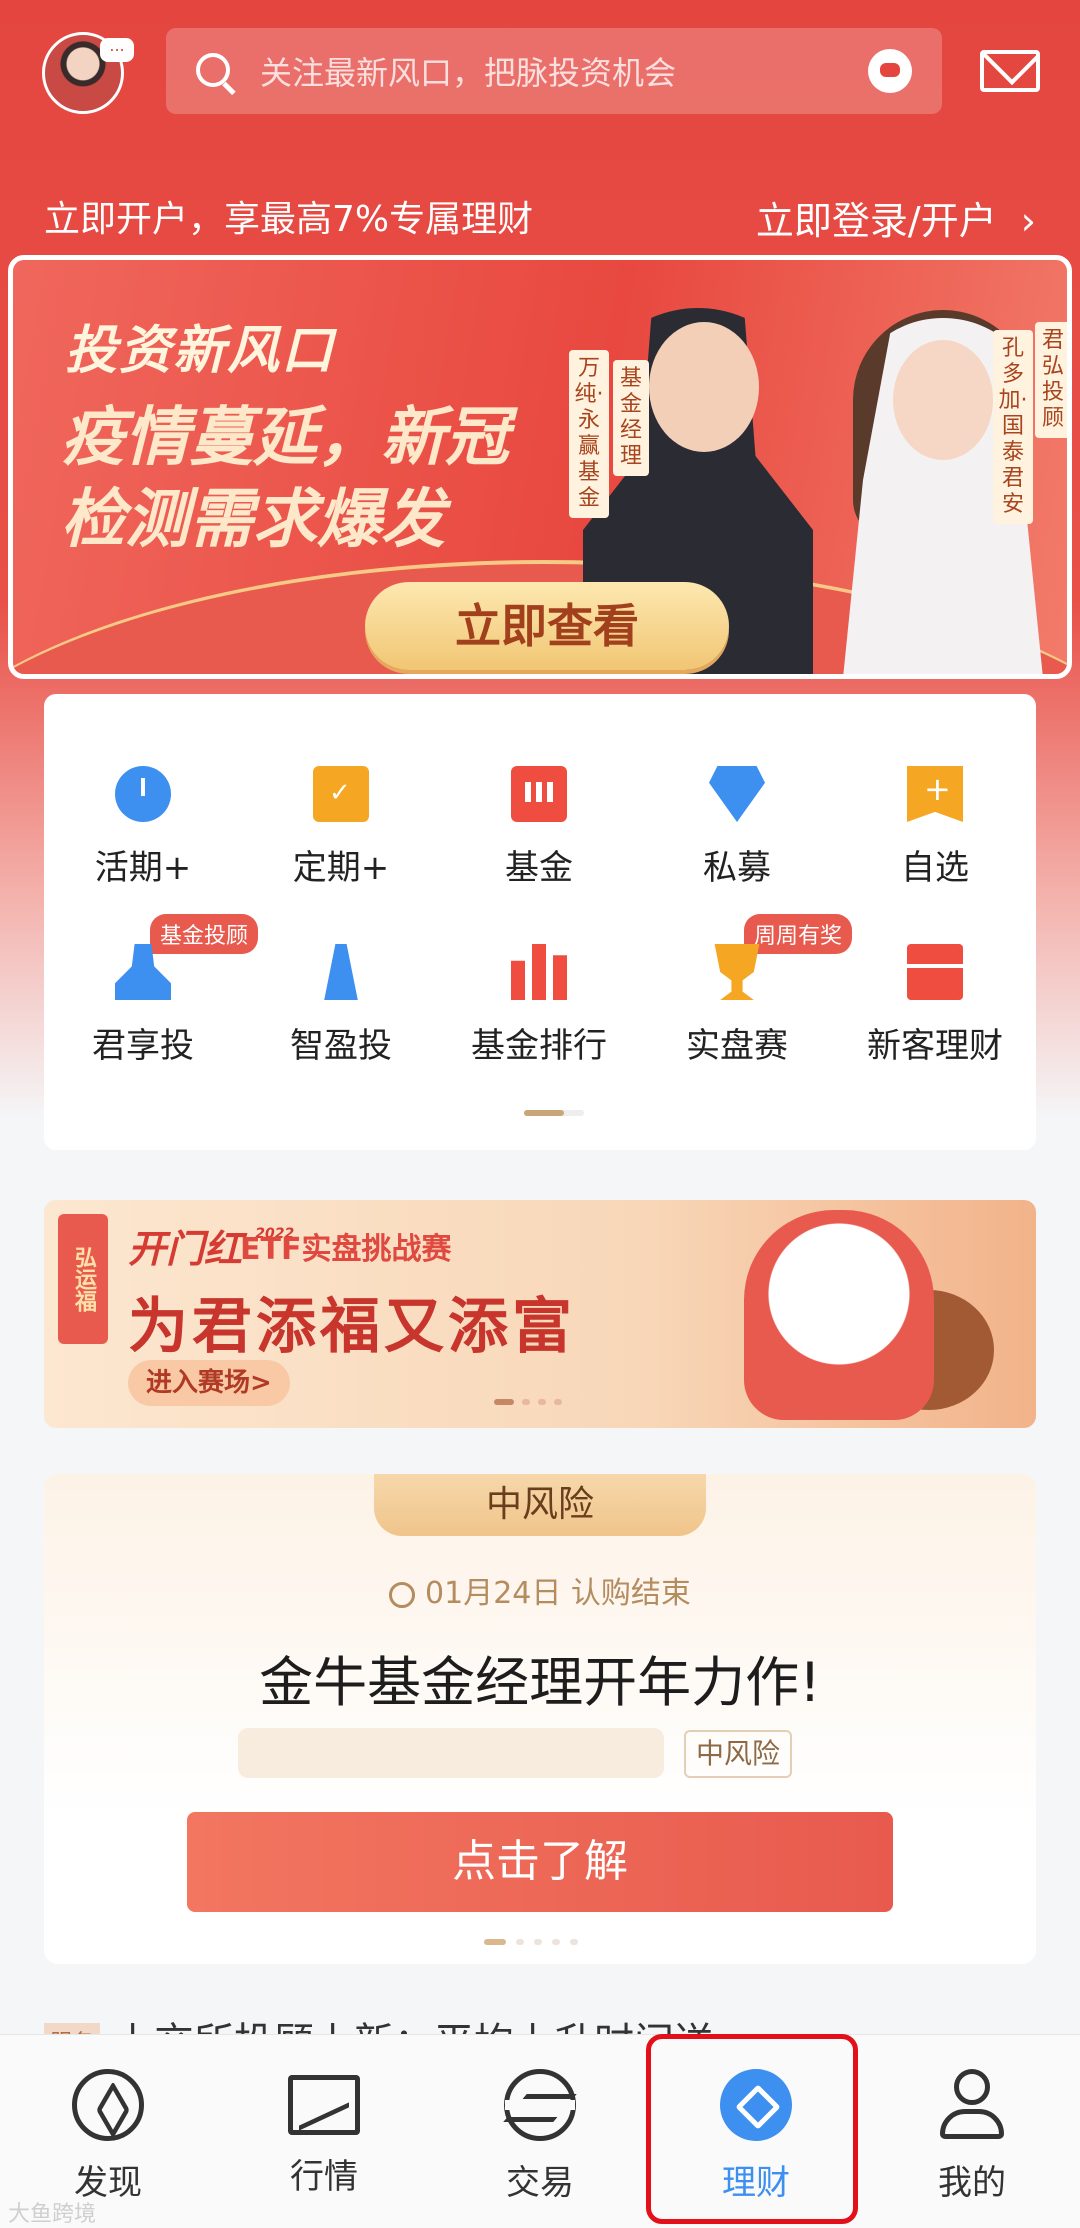 The height and width of the screenshot is (2228, 1080). Describe the element at coordinates (143, 827) in the screenshot. I see `grid-item-huoqi: 活期+` at that location.